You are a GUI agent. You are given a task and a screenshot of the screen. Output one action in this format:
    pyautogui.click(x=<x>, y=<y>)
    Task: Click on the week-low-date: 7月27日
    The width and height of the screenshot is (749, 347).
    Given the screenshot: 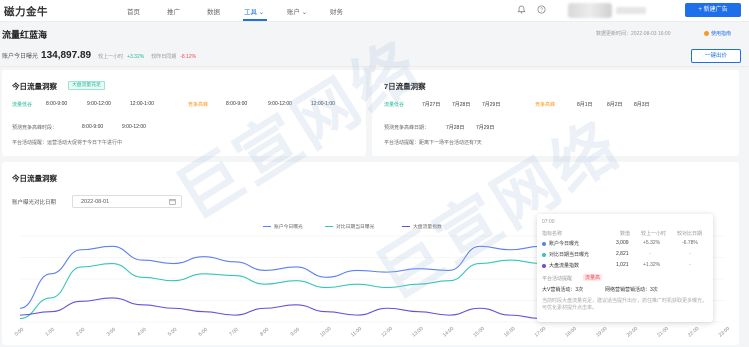 What is the action you would take?
    pyautogui.click(x=431, y=105)
    